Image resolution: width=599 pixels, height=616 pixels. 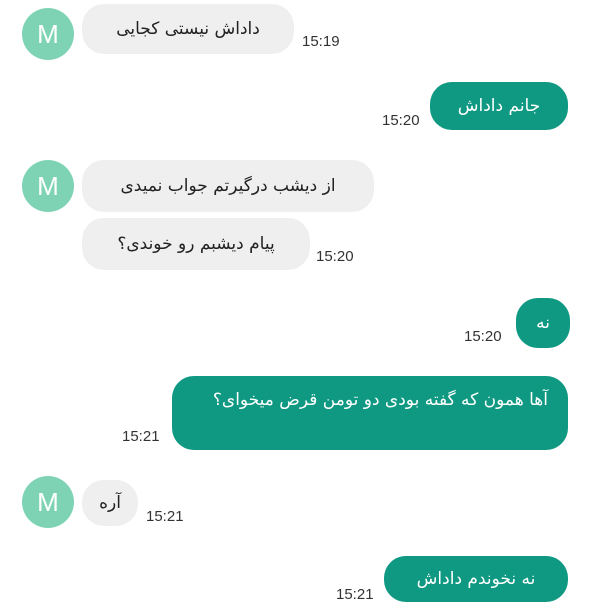 What do you see at coordinates (228, 186) in the screenshot?
I see `message-bubble-incoming: از دیشب درگیرتم جواب نمیدی` at bounding box center [228, 186].